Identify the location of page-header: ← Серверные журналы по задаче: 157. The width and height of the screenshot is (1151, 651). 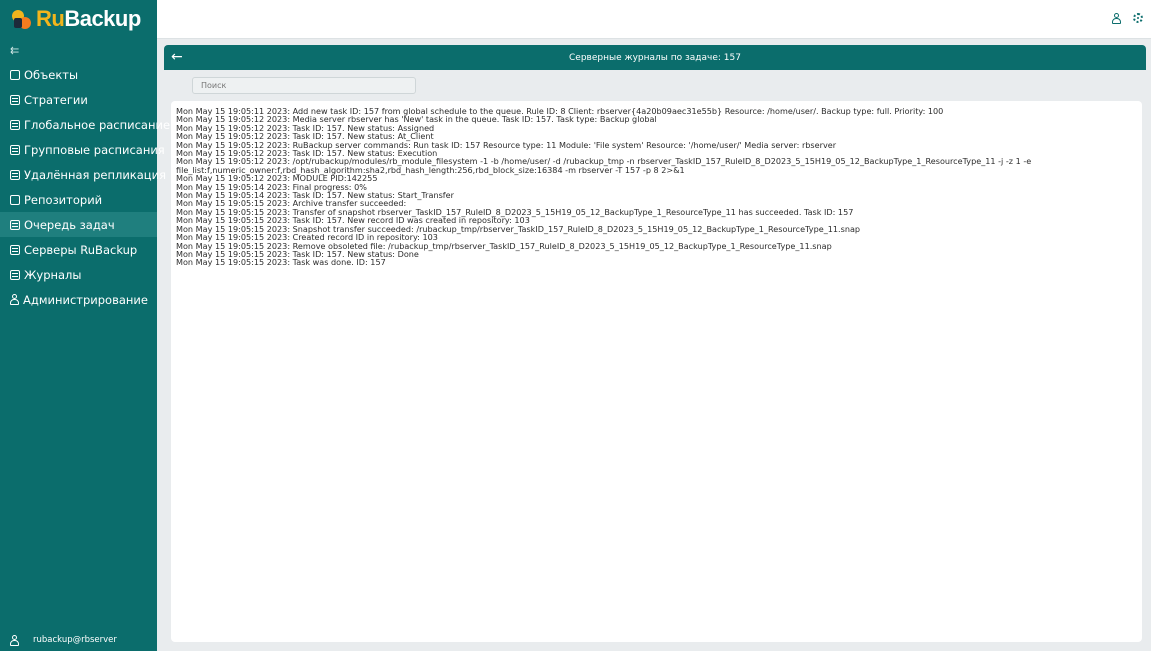
(655, 57).